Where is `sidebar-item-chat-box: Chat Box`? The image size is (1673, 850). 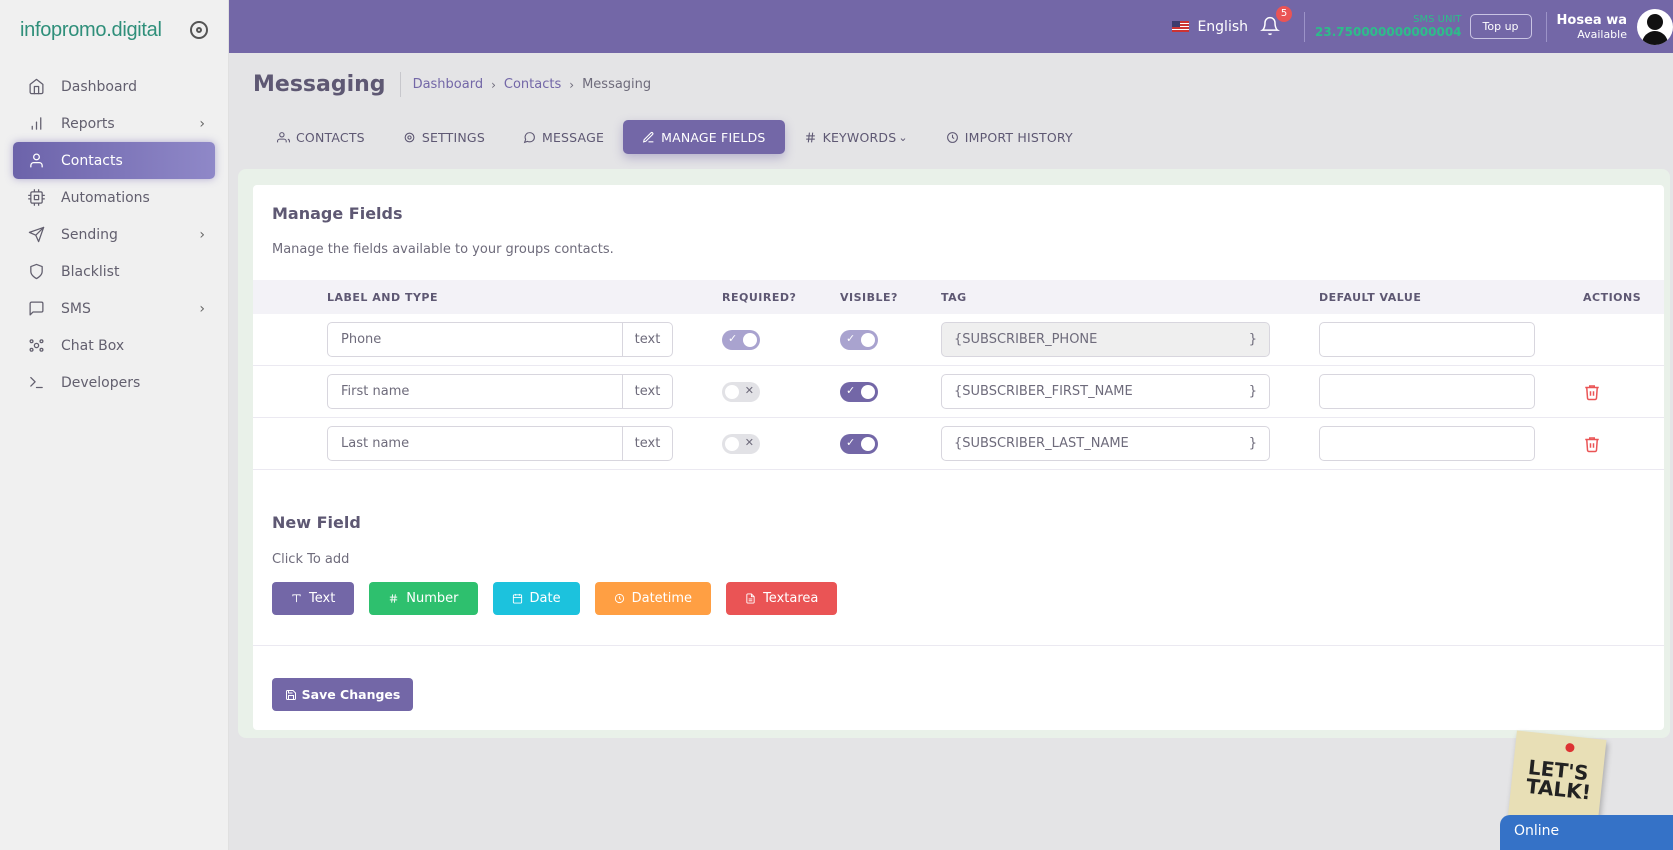
sidebar-item-chat-box: Chat Box is located at coordinates (114, 345).